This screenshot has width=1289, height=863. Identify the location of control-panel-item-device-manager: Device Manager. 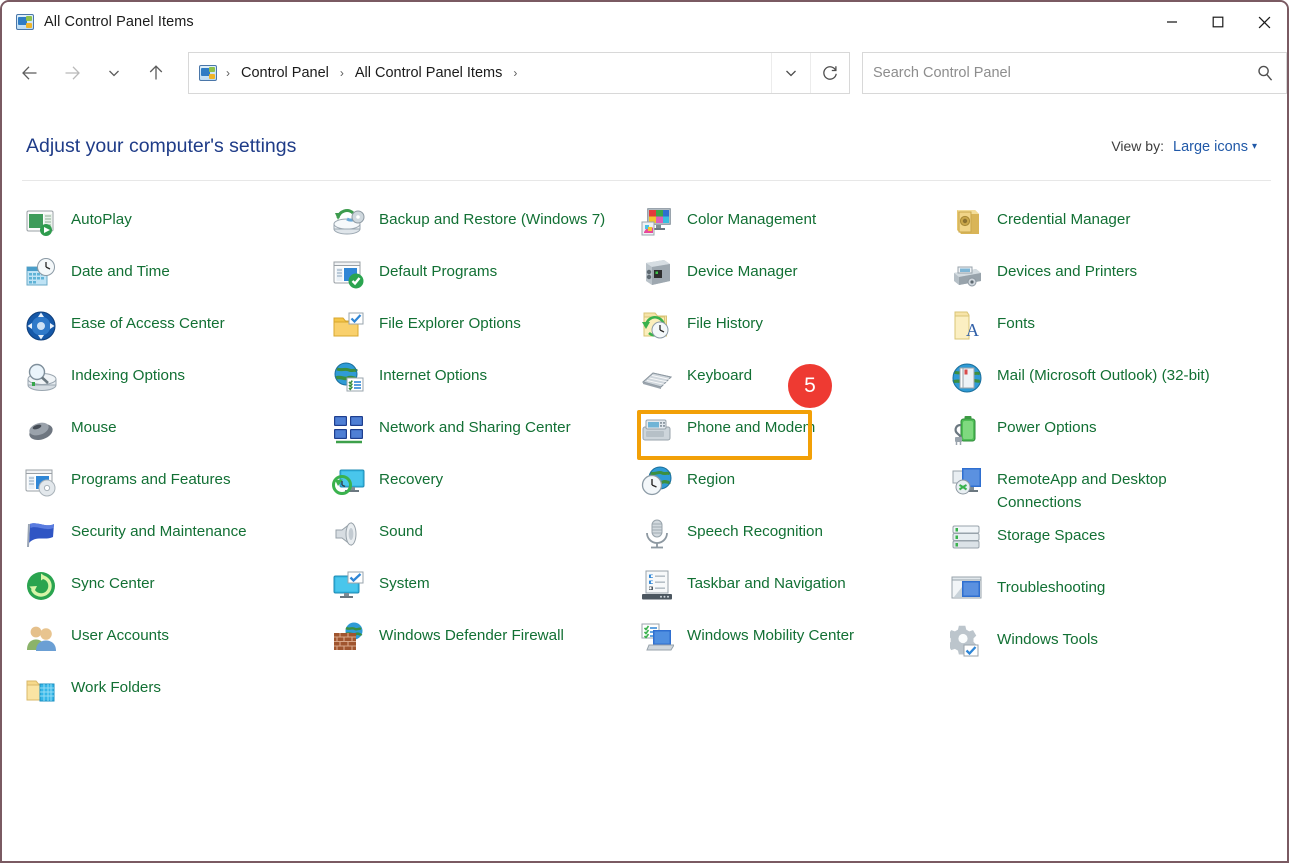
(792, 276).